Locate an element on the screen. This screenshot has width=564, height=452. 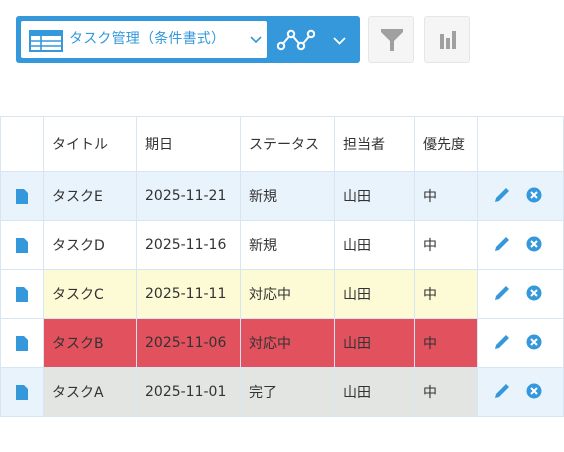
graph-button is located at coordinates (447, 39).